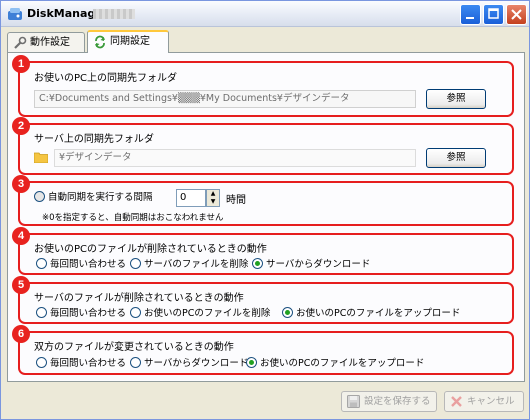 The image size is (530, 420). What do you see at coordinates (150, 249) in the screenshot?
I see `local-deleted-label: お使いのPCのファイルが削除されているときの動作` at bounding box center [150, 249].